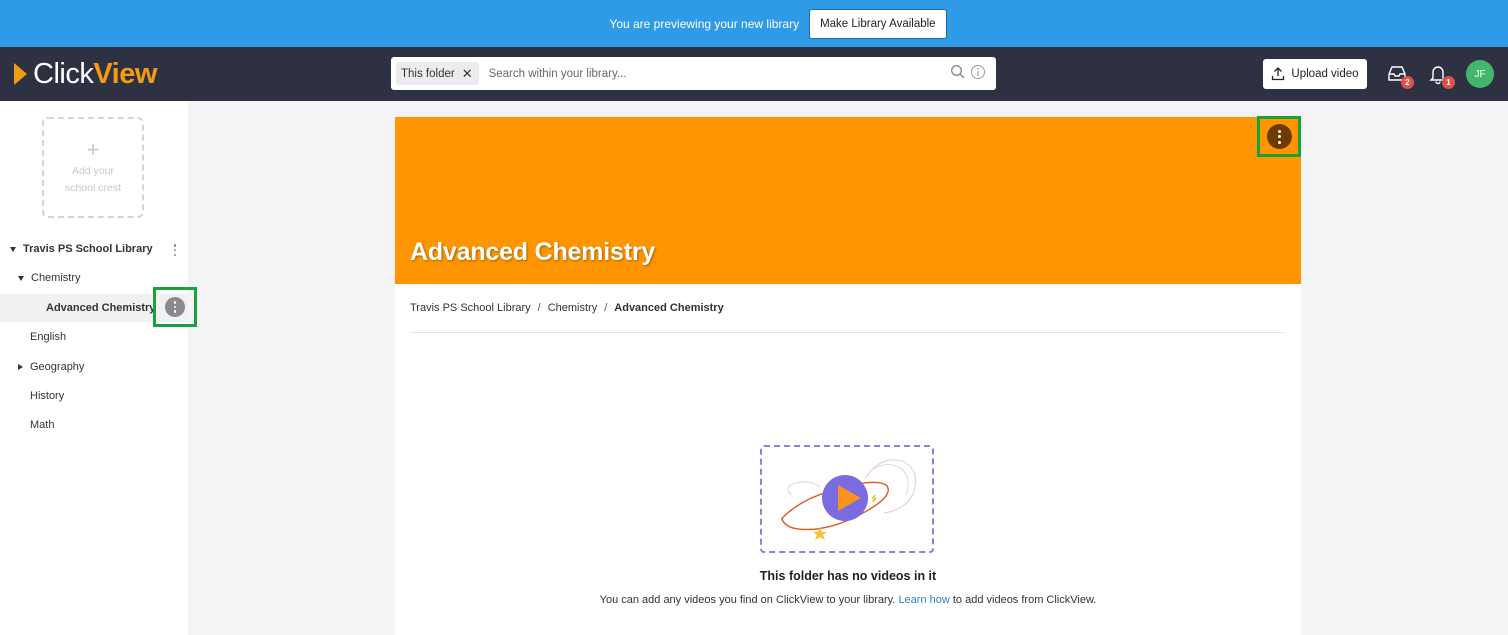 This screenshot has width=1508, height=635. What do you see at coordinates (704, 23) in the screenshot?
I see `preview-banner-text: You are previewing your new library` at bounding box center [704, 23].